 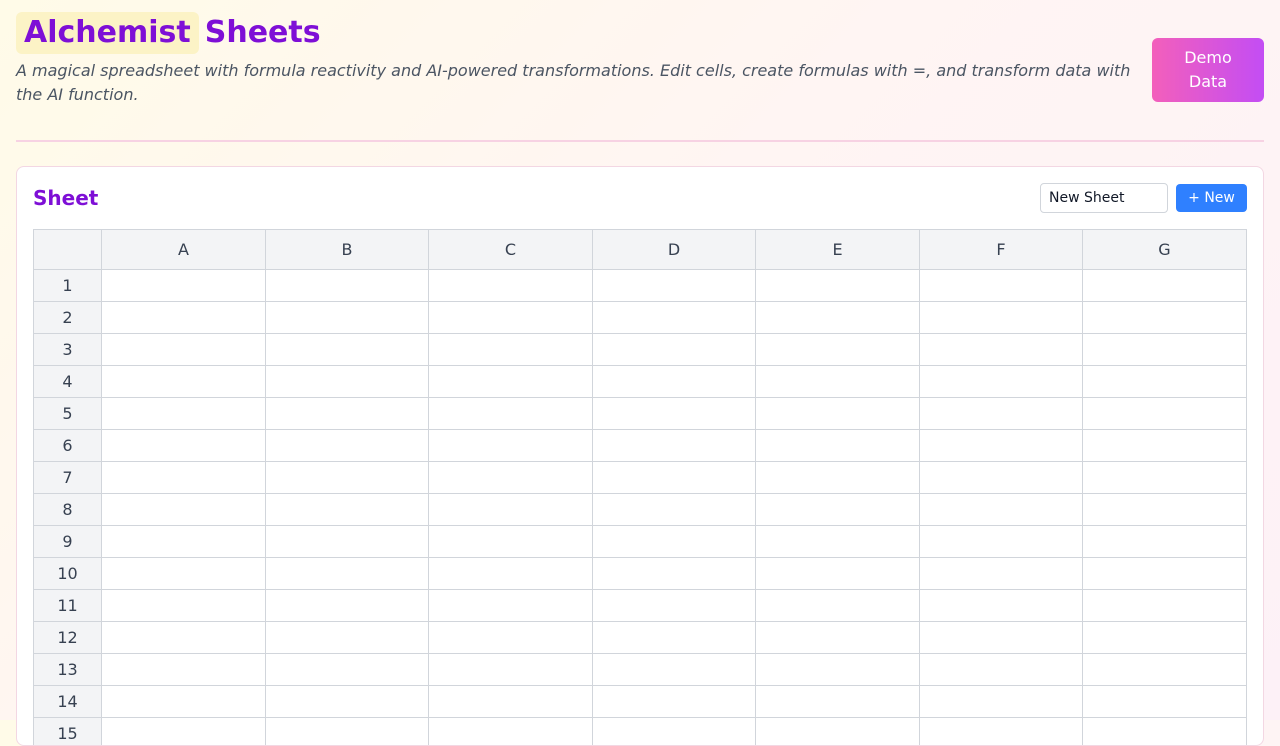 I want to click on column-header: E, so click(x=838, y=250).